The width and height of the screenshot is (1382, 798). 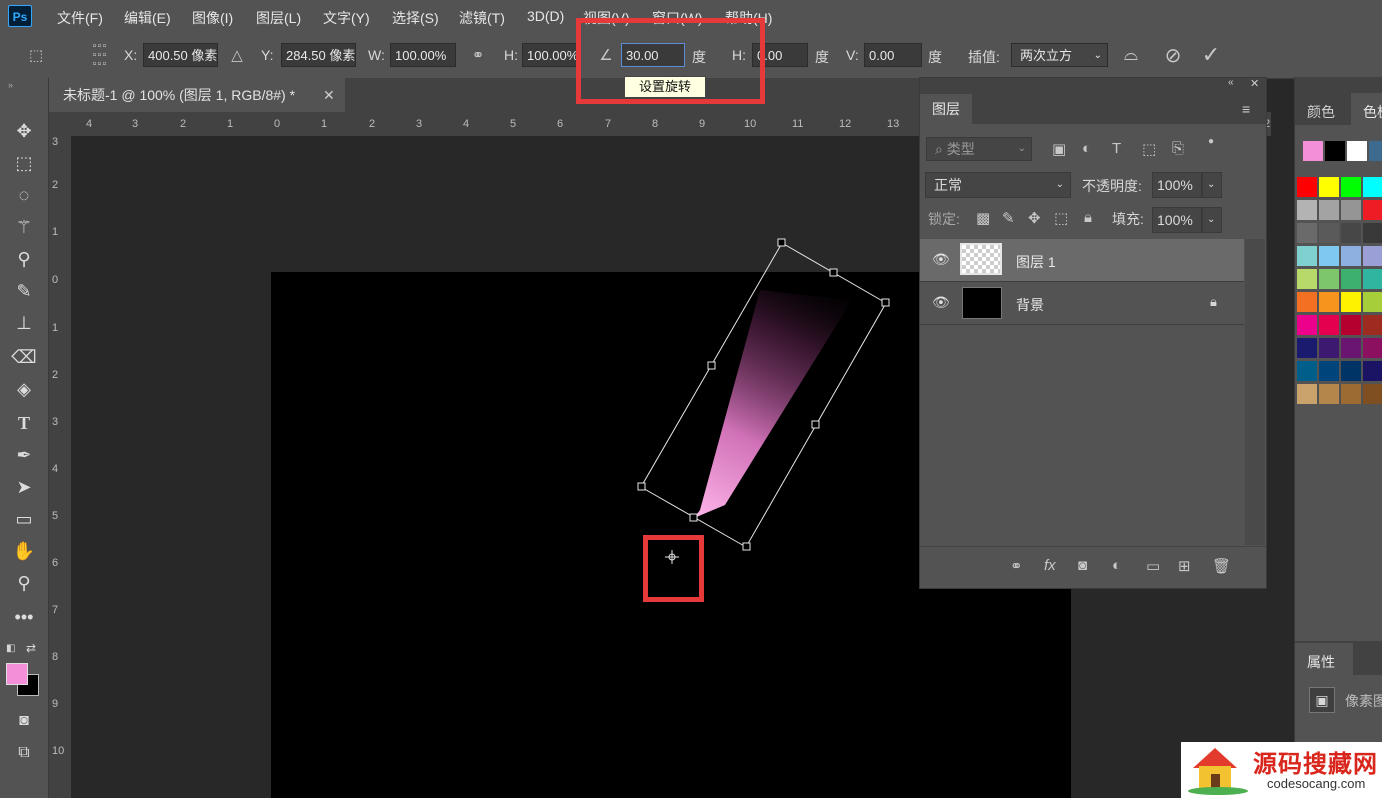 I want to click on lock-label: 锁定:, so click(x=944, y=219).